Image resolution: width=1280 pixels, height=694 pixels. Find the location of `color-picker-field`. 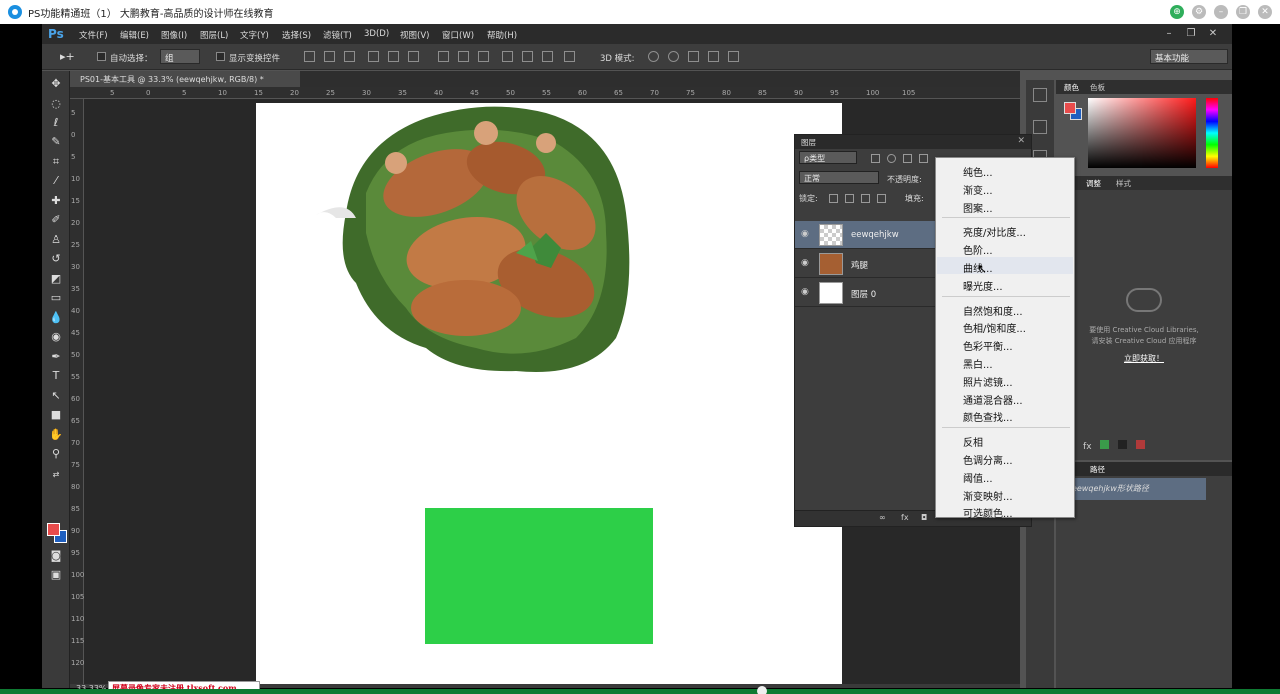

color-picker-field is located at coordinates (1142, 133).